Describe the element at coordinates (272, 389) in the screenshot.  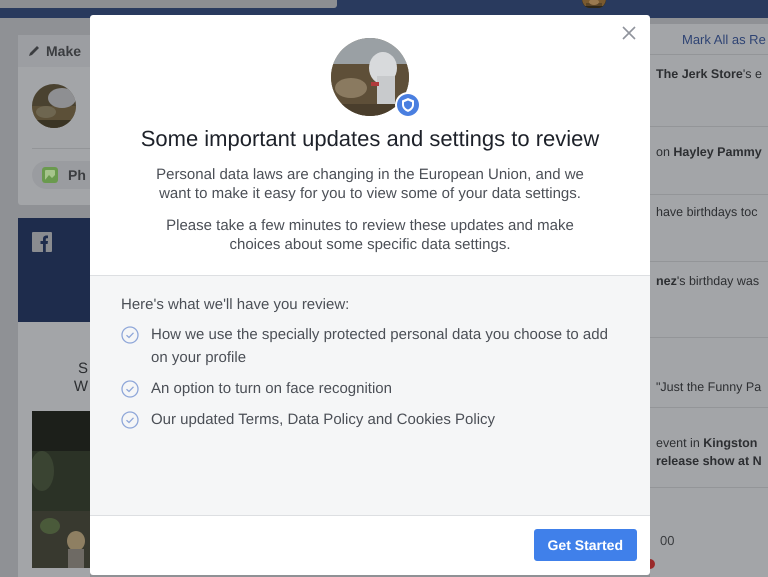
I see `review-item: An option to turn on face recognition` at that location.